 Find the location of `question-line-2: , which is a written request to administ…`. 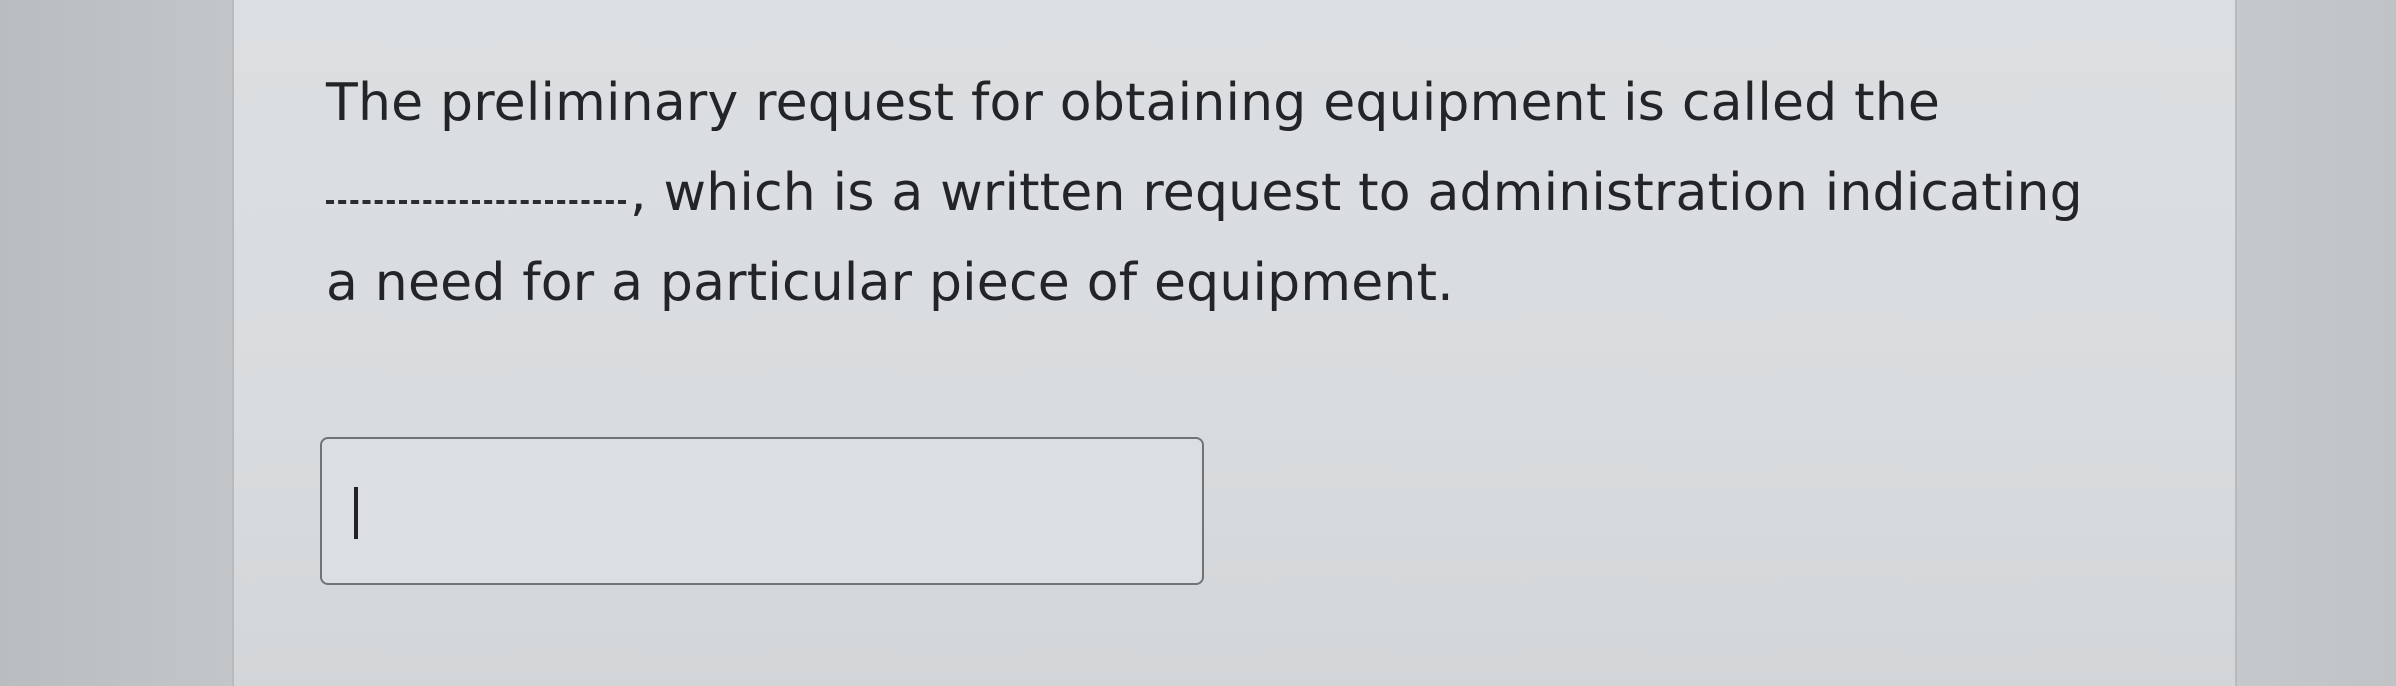

question-line-2: , which is a written request to administ… is located at coordinates (1266, 193).